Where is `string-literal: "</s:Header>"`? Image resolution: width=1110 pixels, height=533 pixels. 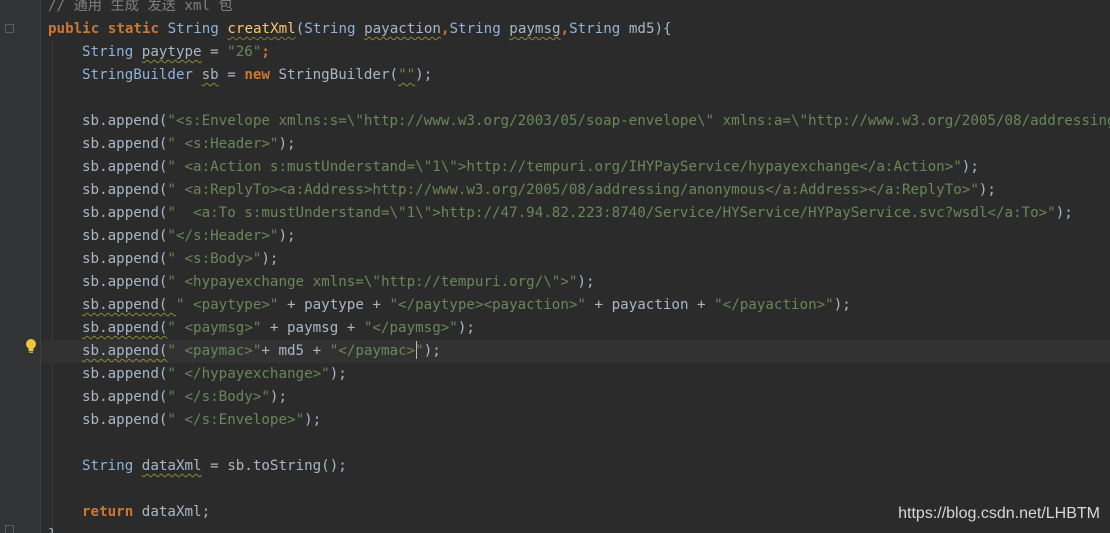 string-literal: "</s:Header>" is located at coordinates (223, 236).